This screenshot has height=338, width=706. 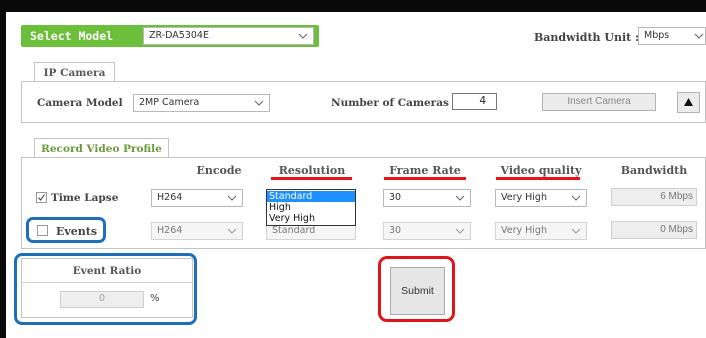 What do you see at coordinates (482, 101) in the screenshot?
I see `num-cameras-value: 4` at bounding box center [482, 101].